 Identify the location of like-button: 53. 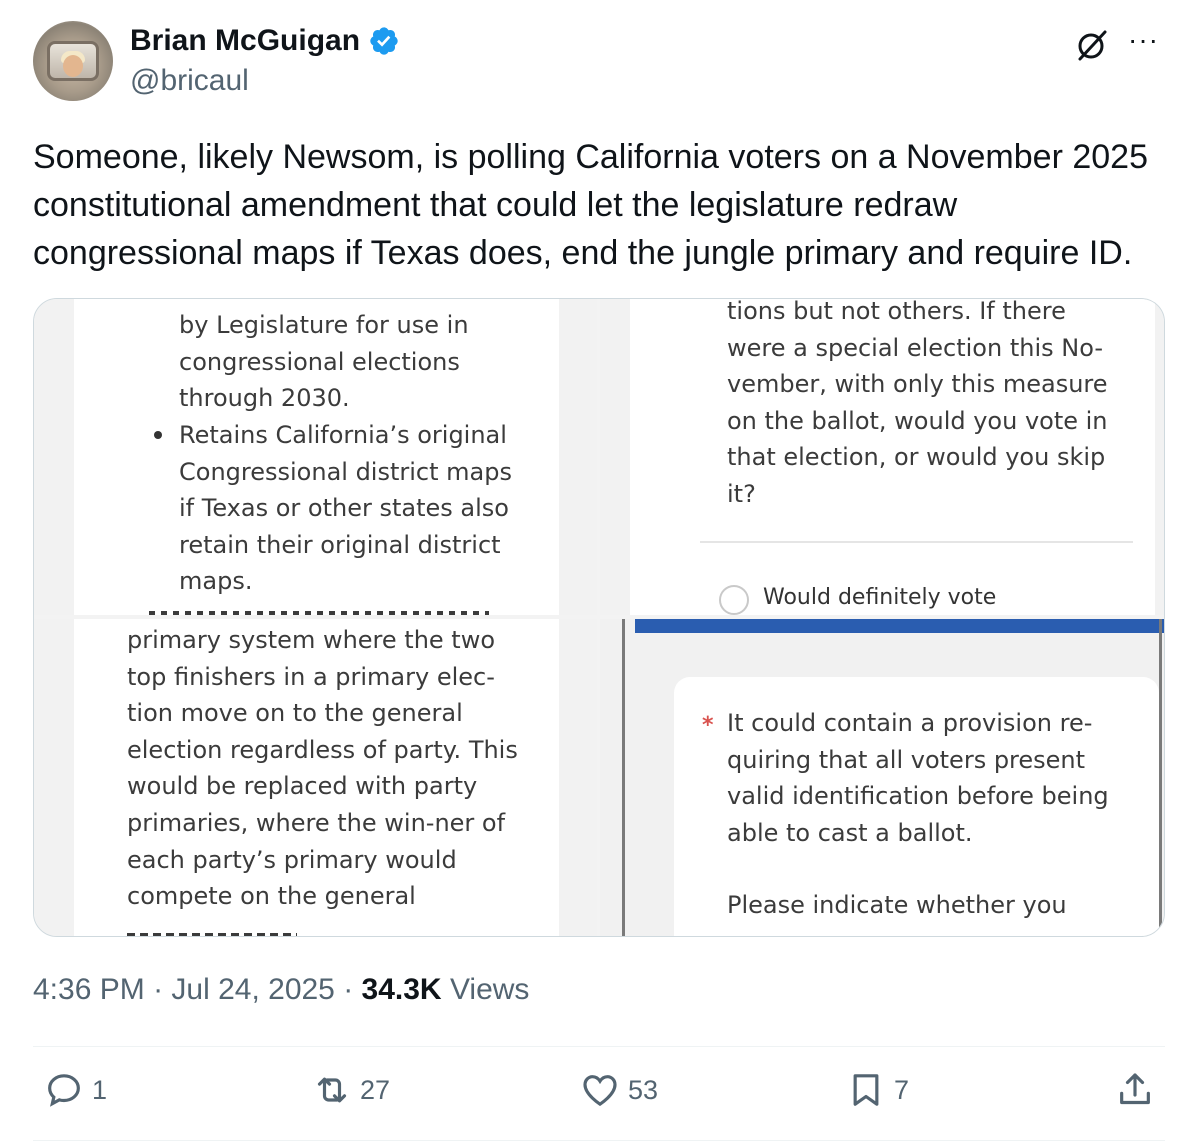
(619, 1090).